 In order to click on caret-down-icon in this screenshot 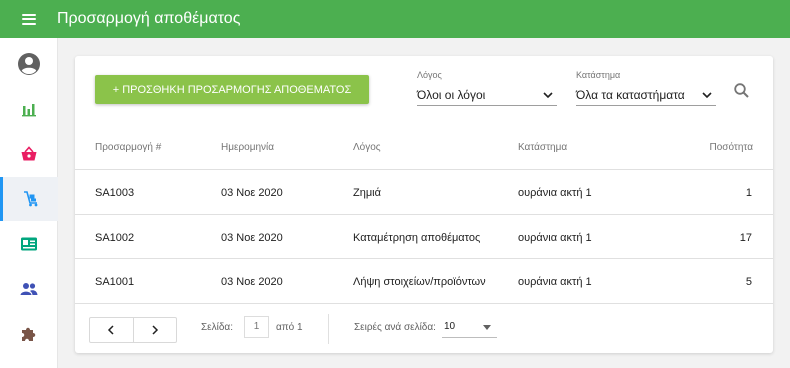, I will do `click(487, 327)`.